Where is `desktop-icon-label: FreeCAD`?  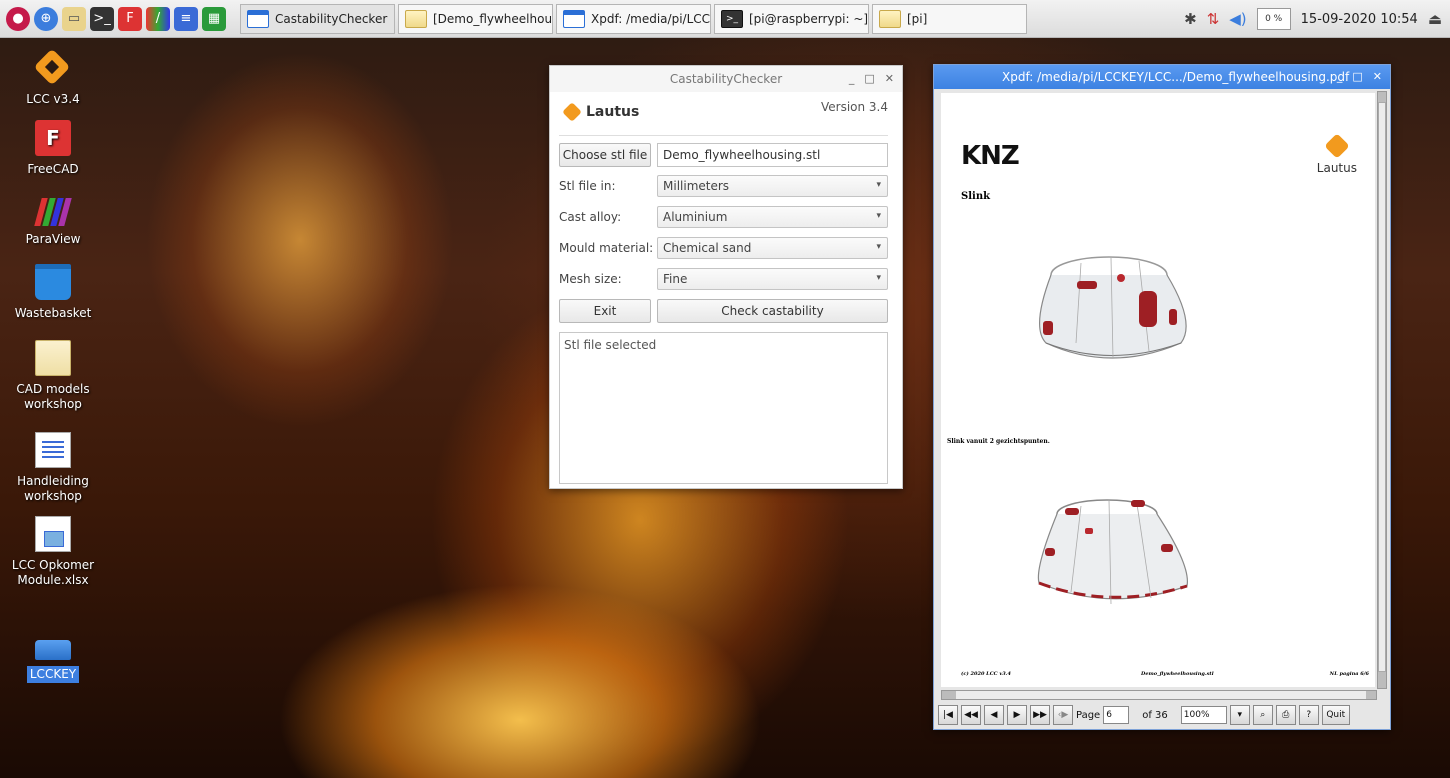 desktop-icon-label: FreeCAD is located at coordinates (53, 169).